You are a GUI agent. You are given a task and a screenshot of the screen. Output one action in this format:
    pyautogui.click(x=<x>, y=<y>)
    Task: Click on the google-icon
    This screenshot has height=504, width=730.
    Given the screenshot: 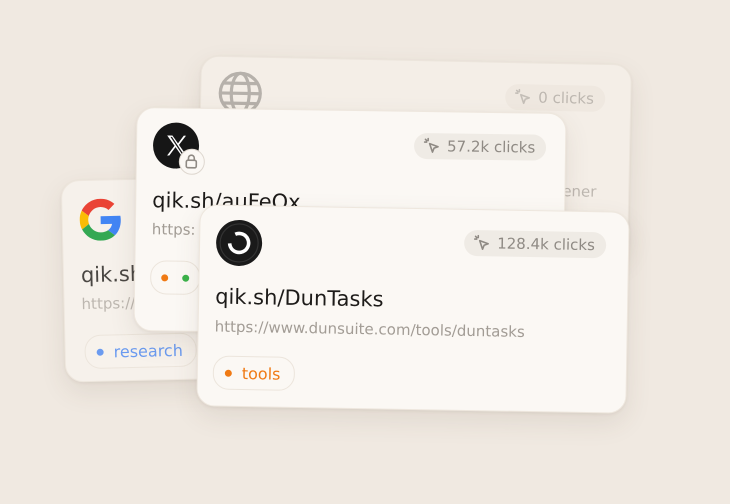 What is the action you would take?
    pyautogui.click(x=100, y=221)
    